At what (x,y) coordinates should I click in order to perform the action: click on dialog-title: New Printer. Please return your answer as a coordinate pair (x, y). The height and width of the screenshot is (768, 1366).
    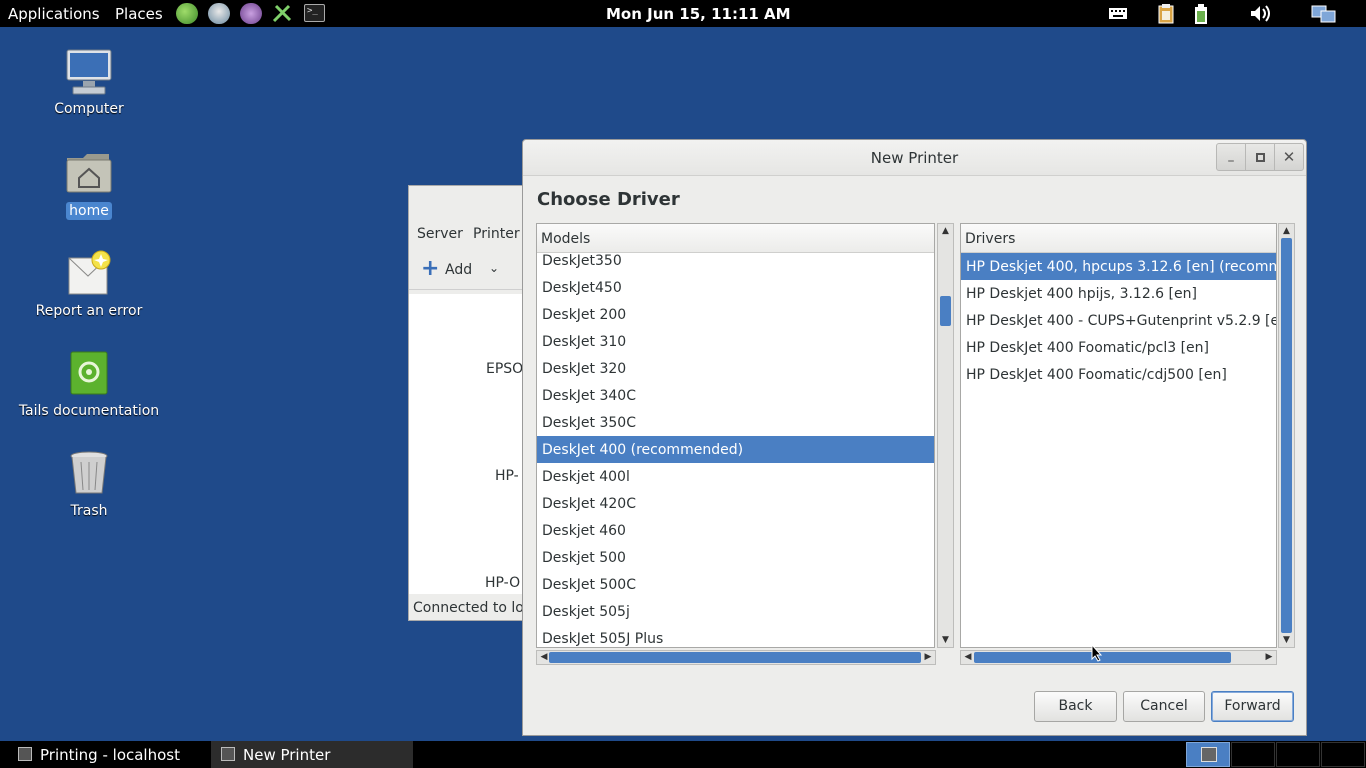
    Looking at the image, I should click on (914, 158).